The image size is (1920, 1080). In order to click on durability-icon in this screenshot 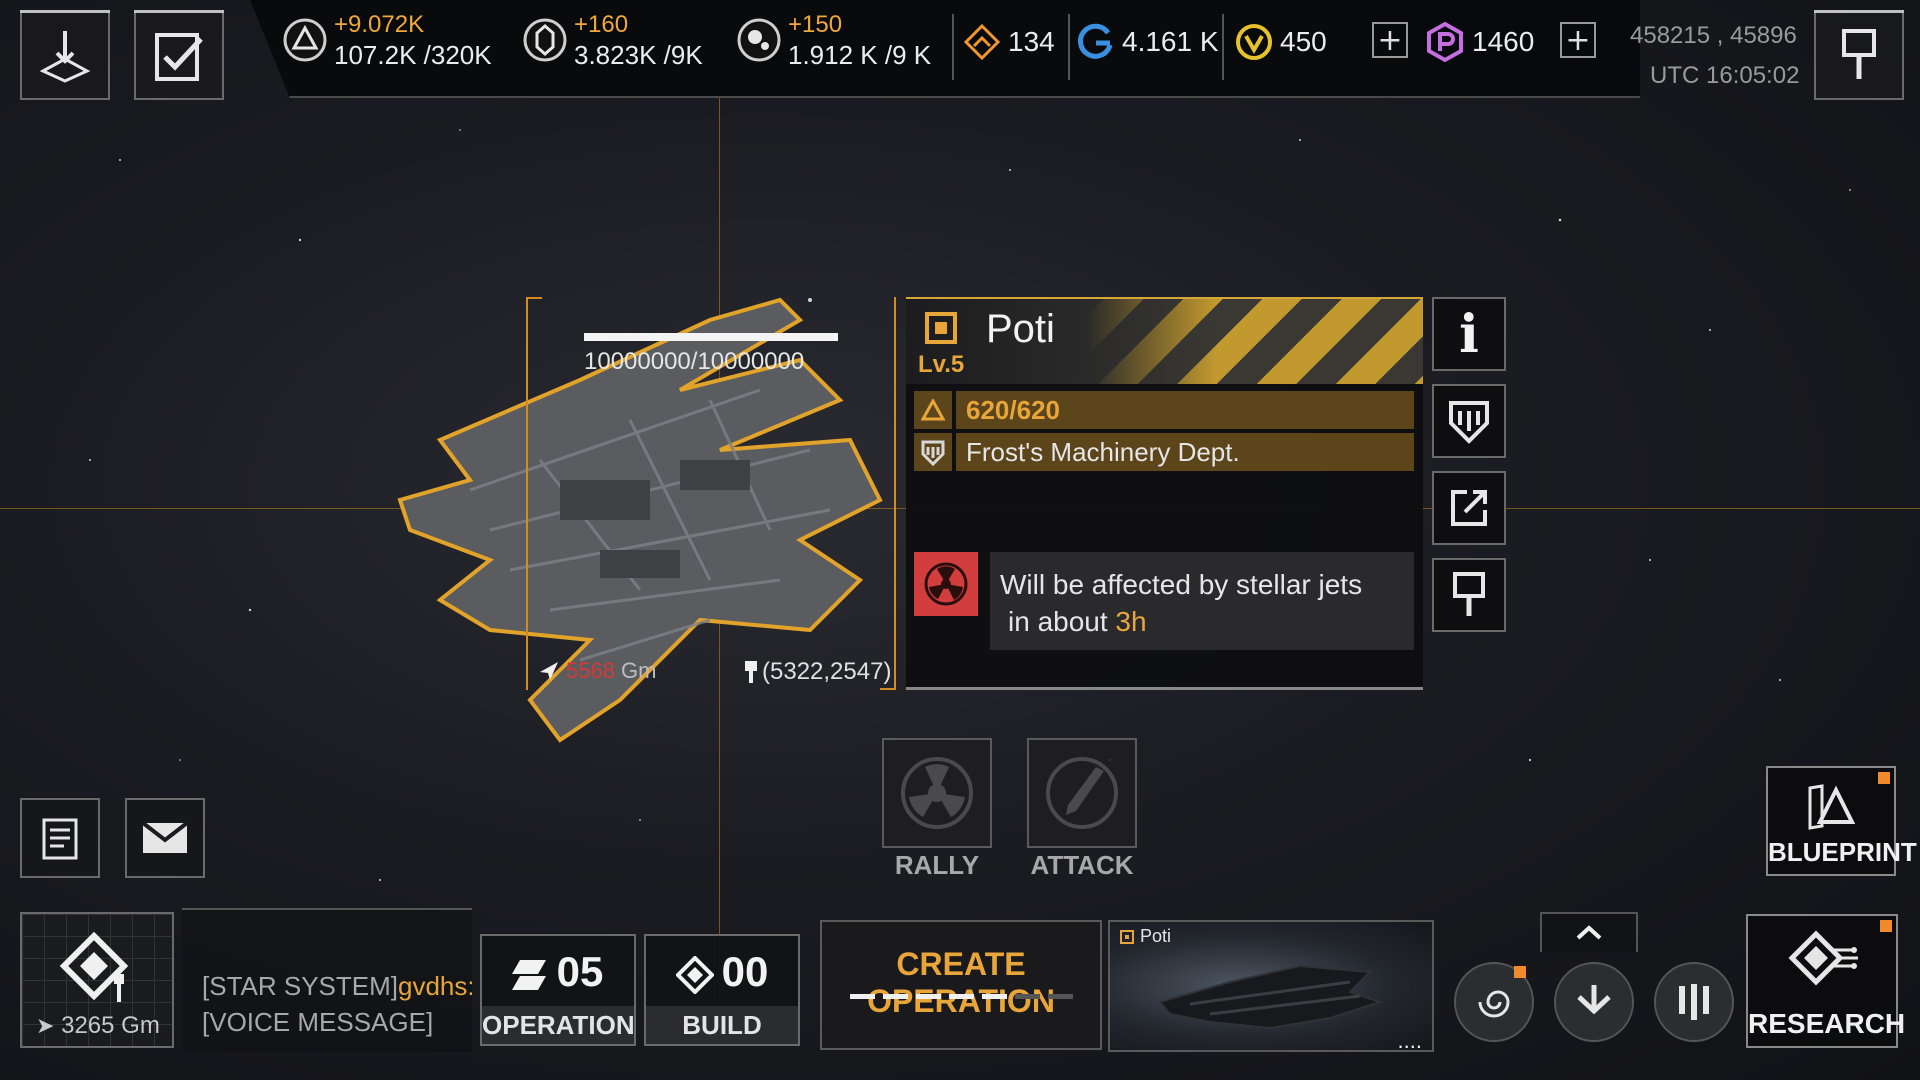, I will do `click(933, 410)`.